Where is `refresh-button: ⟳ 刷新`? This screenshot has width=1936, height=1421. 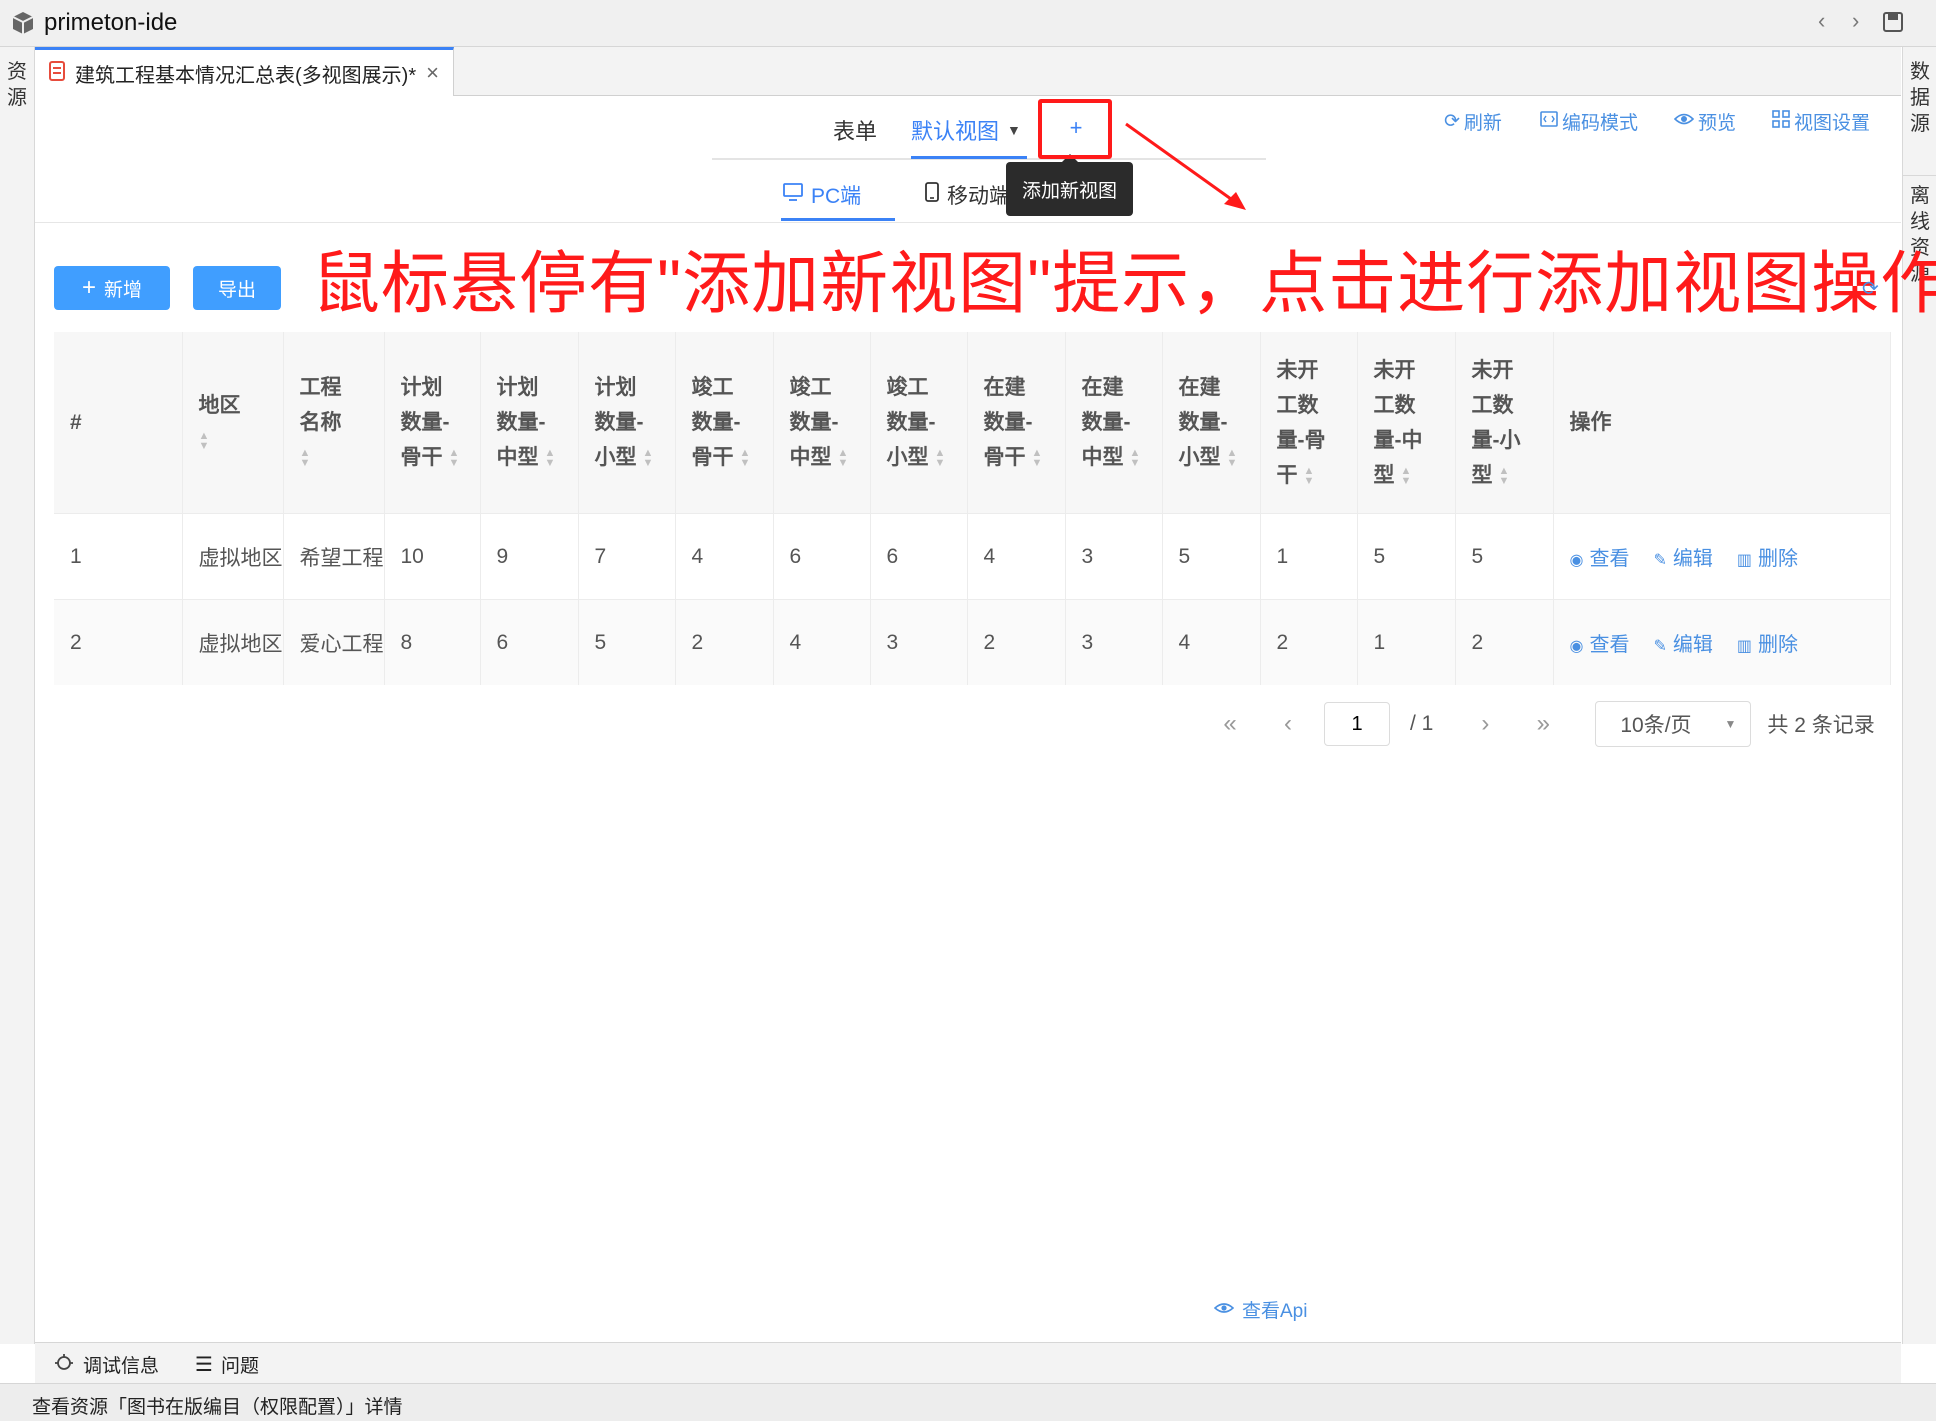
refresh-button: ⟳ 刷新 is located at coordinates (1473, 121).